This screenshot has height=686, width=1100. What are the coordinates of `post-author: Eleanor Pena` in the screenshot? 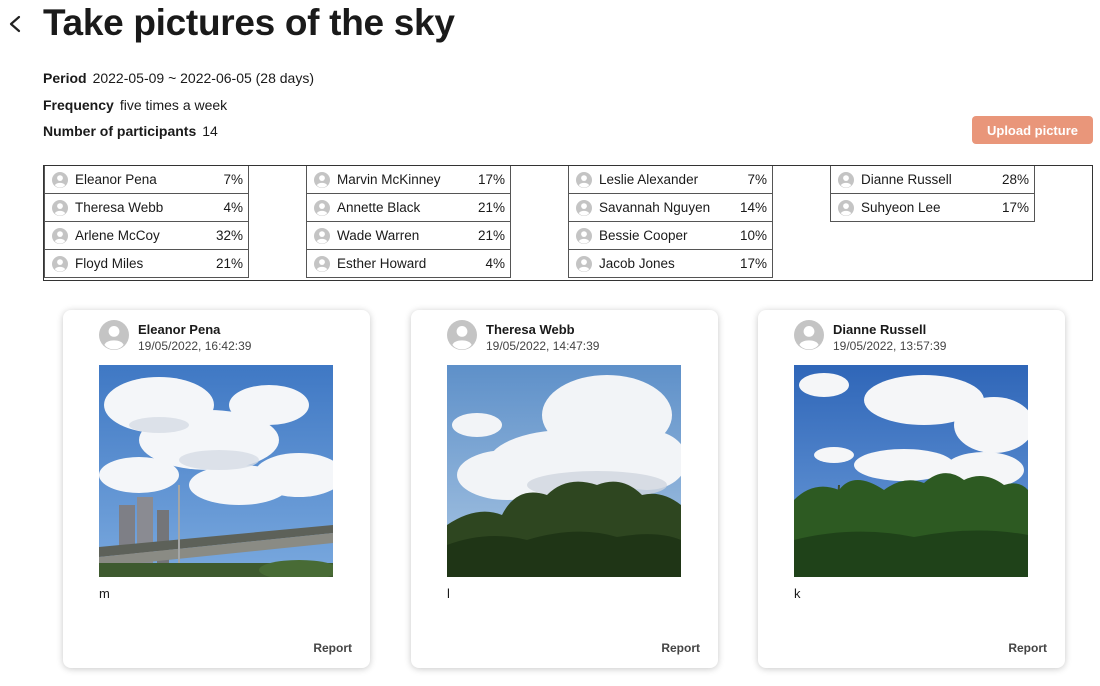 It's located at (179, 329).